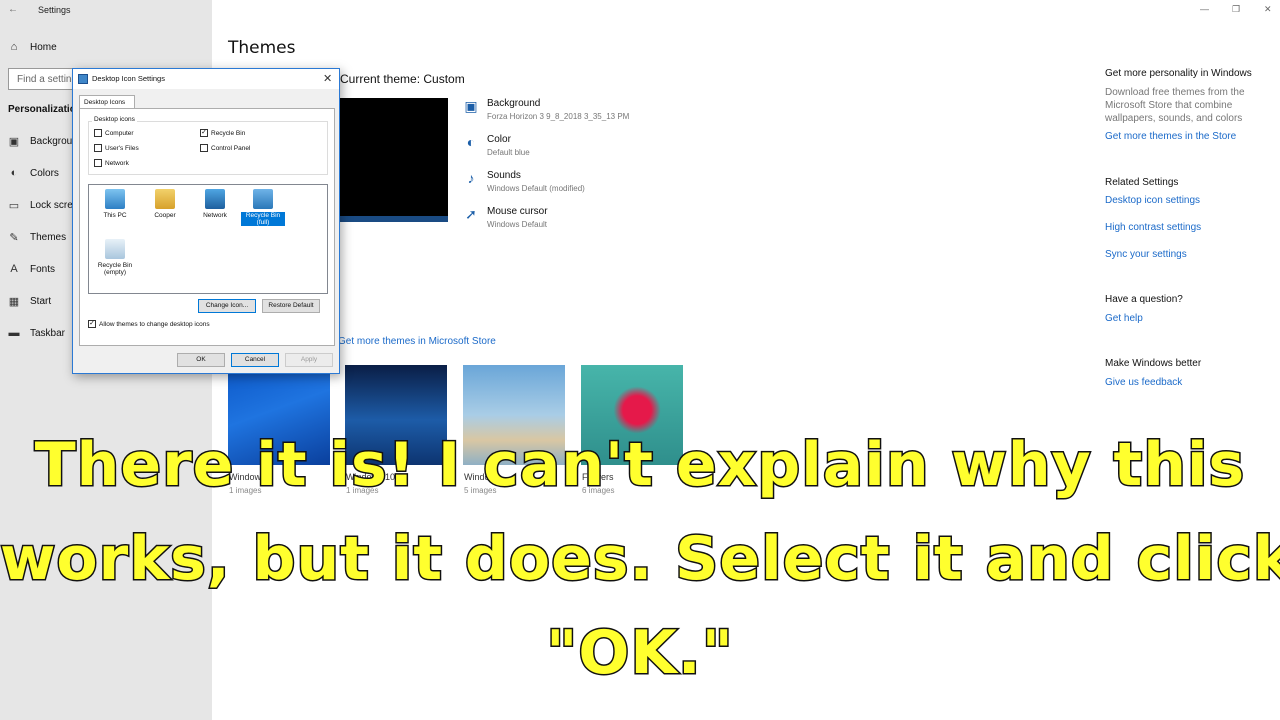  What do you see at coordinates (45, 109) in the screenshot?
I see `section-heading: Personalization` at bounding box center [45, 109].